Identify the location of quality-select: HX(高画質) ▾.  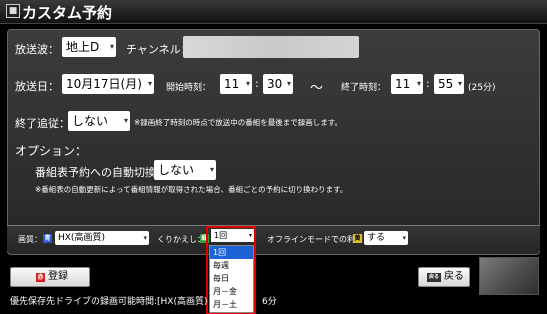
(102, 238).